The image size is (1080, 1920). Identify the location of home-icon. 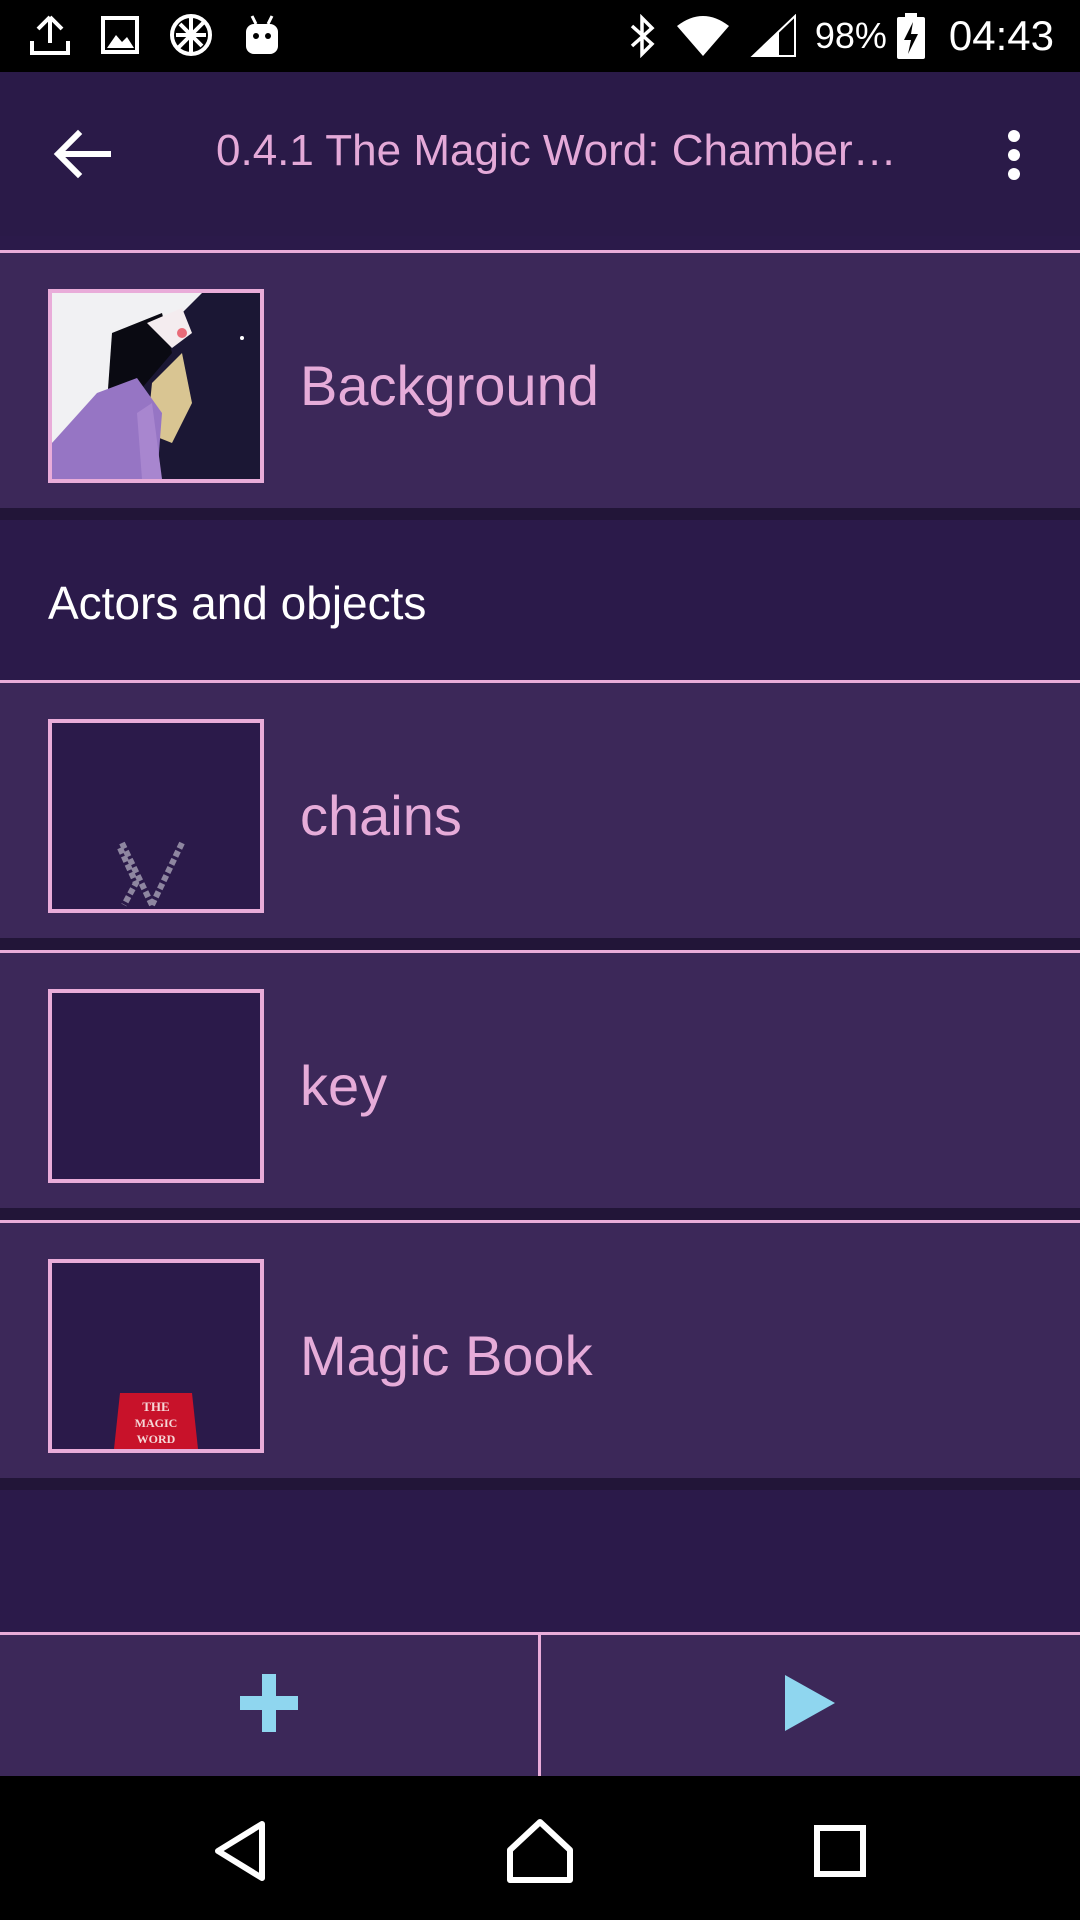
(540, 1851).